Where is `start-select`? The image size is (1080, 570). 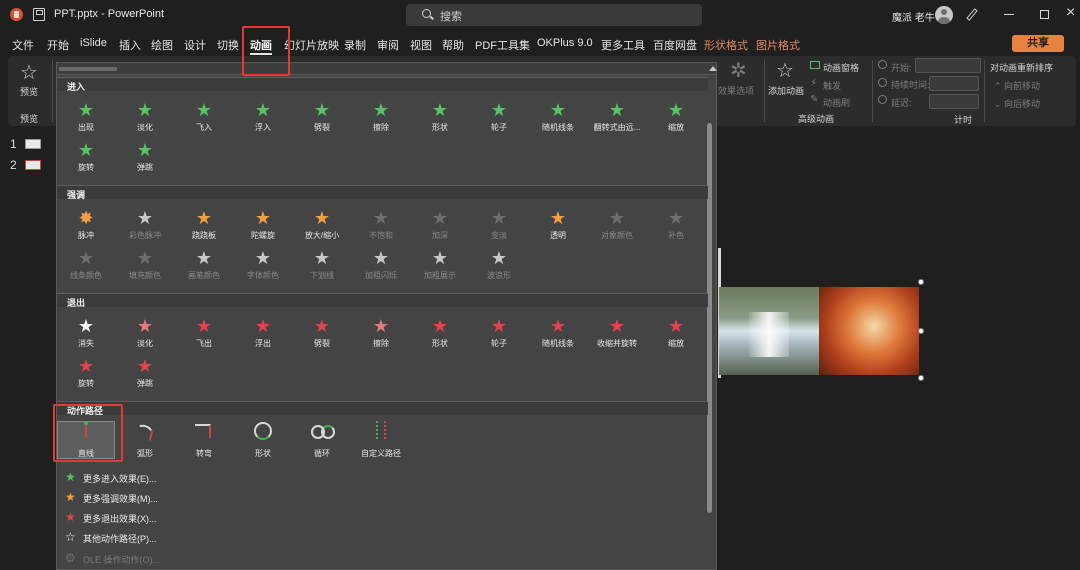
start-select is located at coordinates (948, 65).